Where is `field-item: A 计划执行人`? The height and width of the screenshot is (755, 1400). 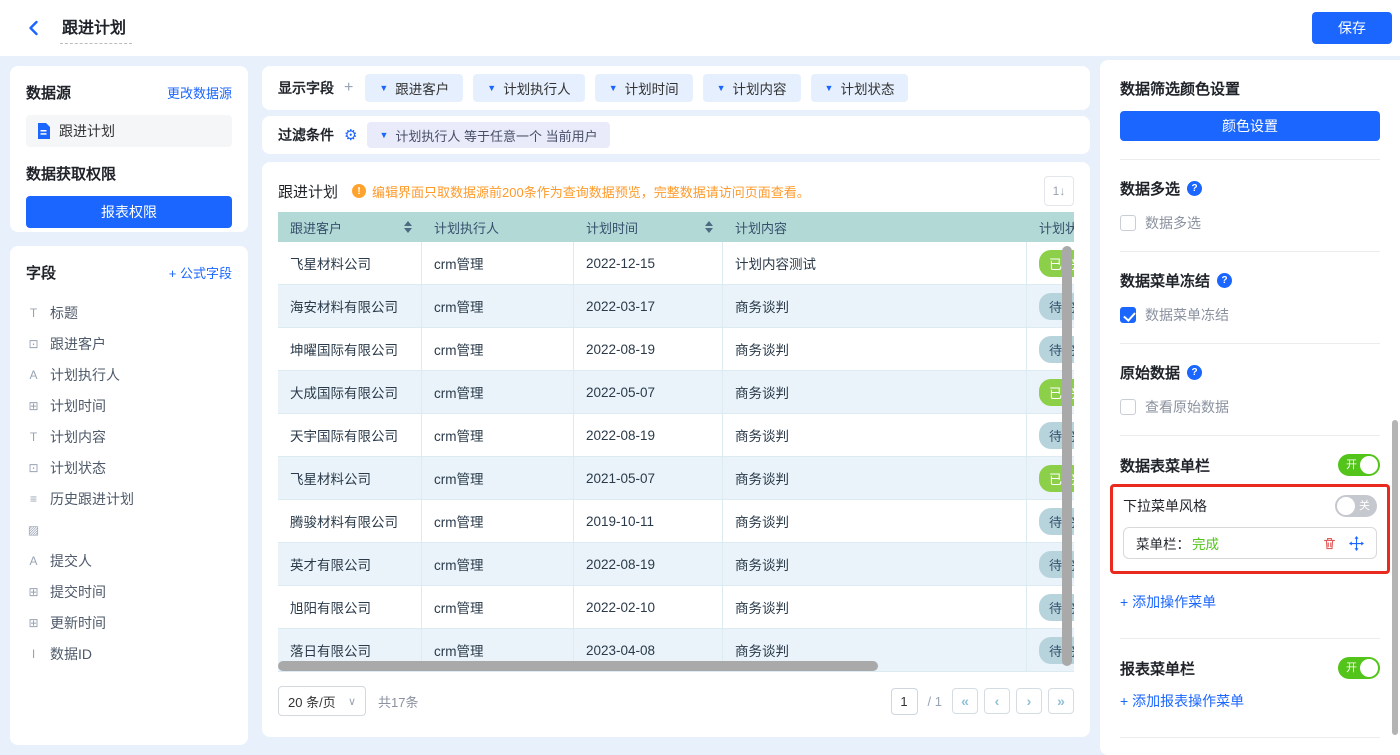 field-item: A 计划执行人 is located at coordinates (129, 374).